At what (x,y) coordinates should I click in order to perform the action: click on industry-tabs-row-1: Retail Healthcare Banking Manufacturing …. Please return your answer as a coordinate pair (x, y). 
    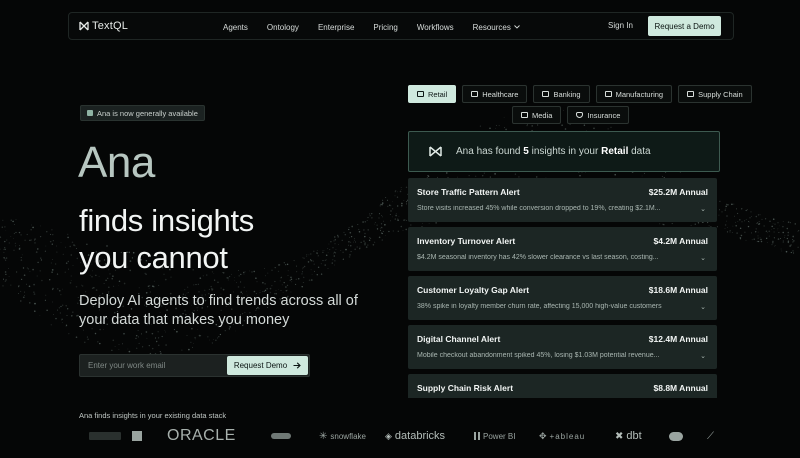
    Looking at the image, I should click on (580, 94).